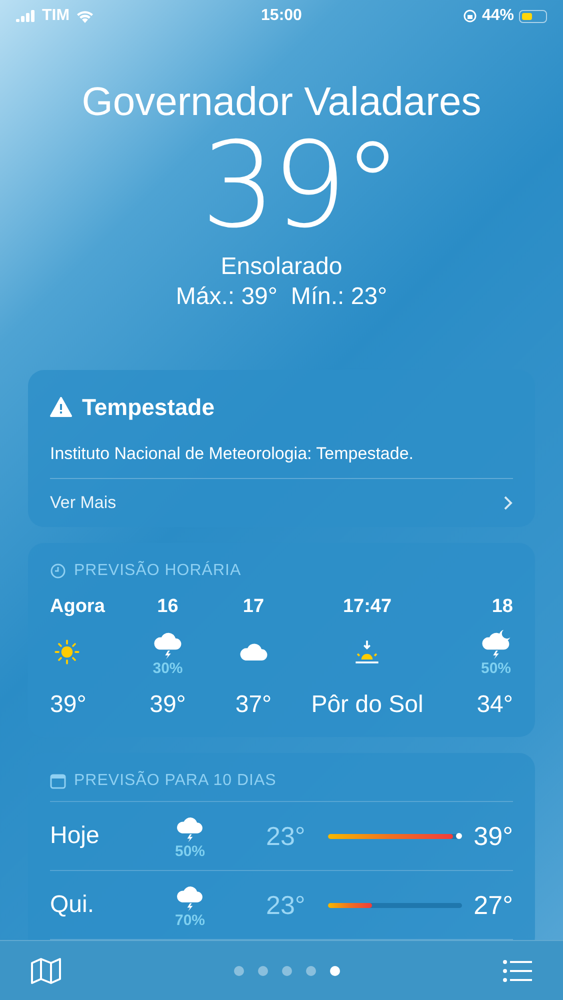 The height and width of the screenshot is (1000, 563). I want to click on hour-temperature: 37°, so click(253, 705).